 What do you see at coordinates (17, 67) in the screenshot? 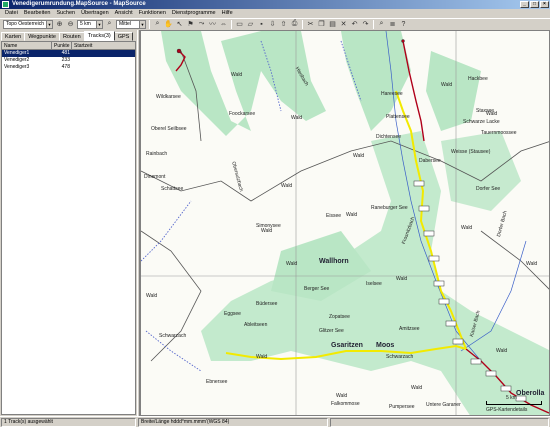
I see `track-name: Venediger3` at bounding box center [17, 67].